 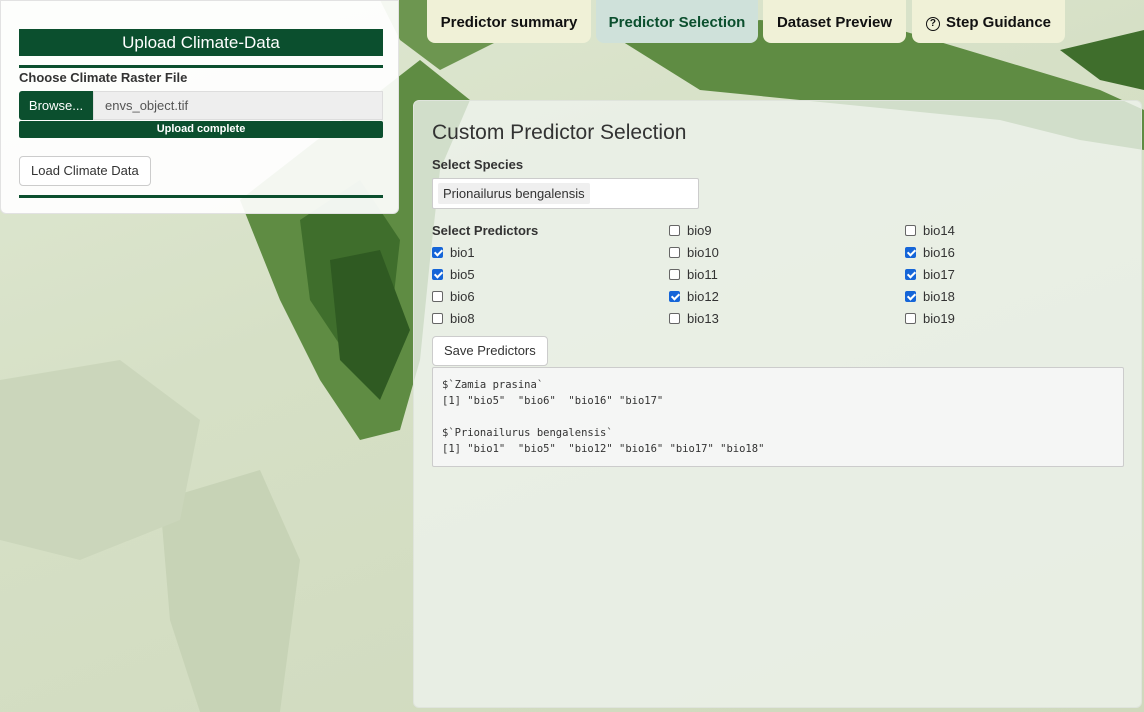 What do you see at coordinates (478, 164) in the screenshot?
I see `species-label: Select Species` at bounding box center [478, 164].